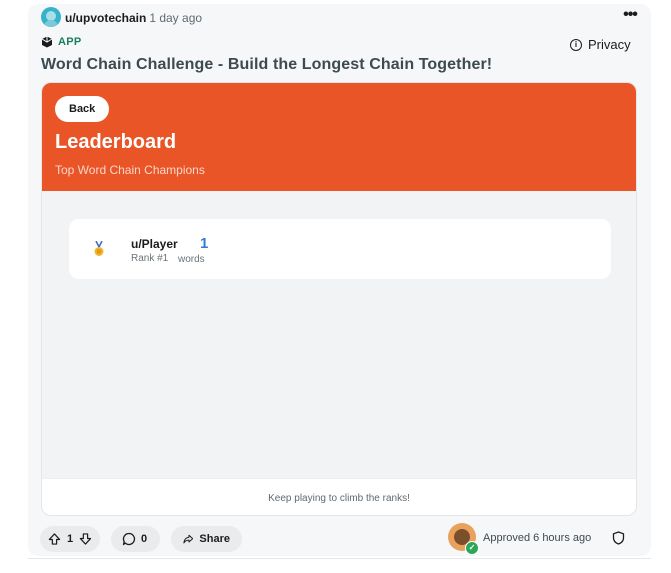 This screenshot has width=671, height=573. Describe the element at coordinates (144, 539) in the screenshot. I see `comment-count: 0` at that location.